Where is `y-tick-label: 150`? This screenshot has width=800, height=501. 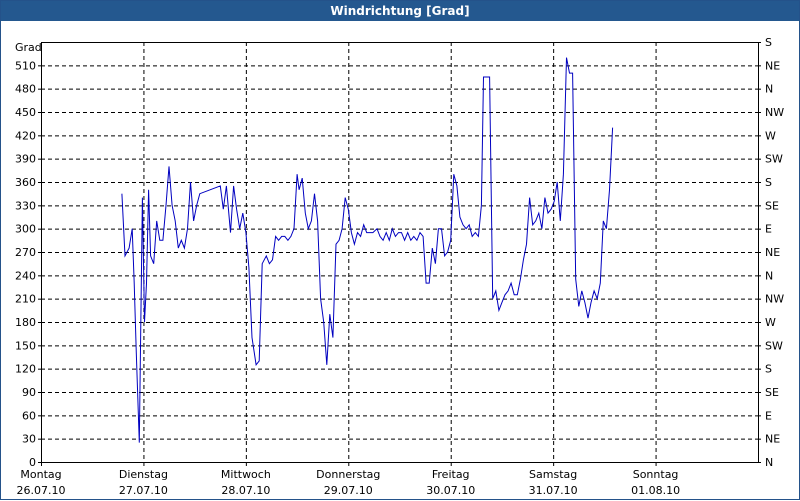 y-tick-label: 150 is located at coordinates (25, 345).